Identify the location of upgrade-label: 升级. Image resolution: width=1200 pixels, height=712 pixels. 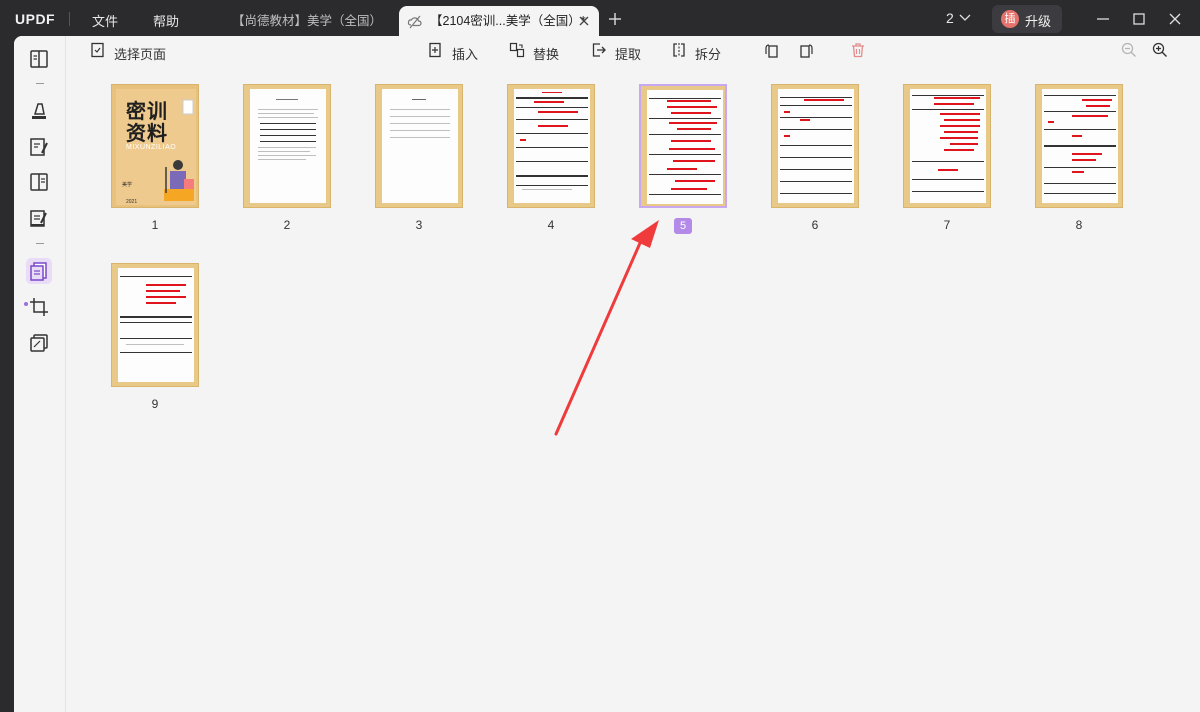
(1038, 21).